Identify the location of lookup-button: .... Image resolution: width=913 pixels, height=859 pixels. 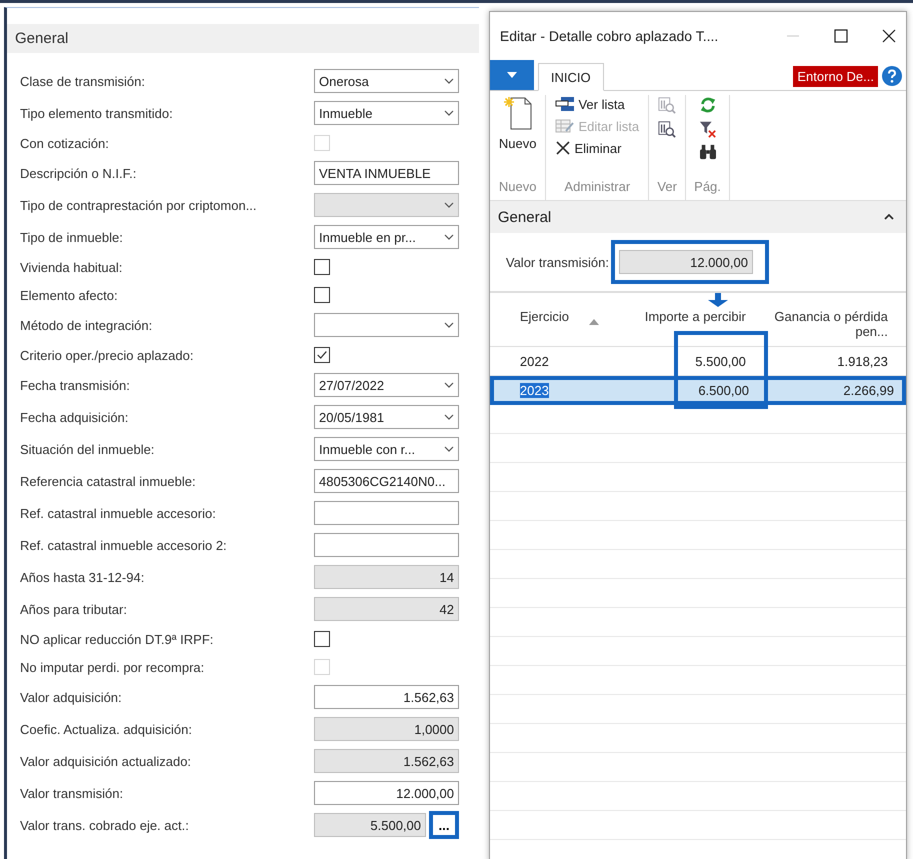
(444, 825).